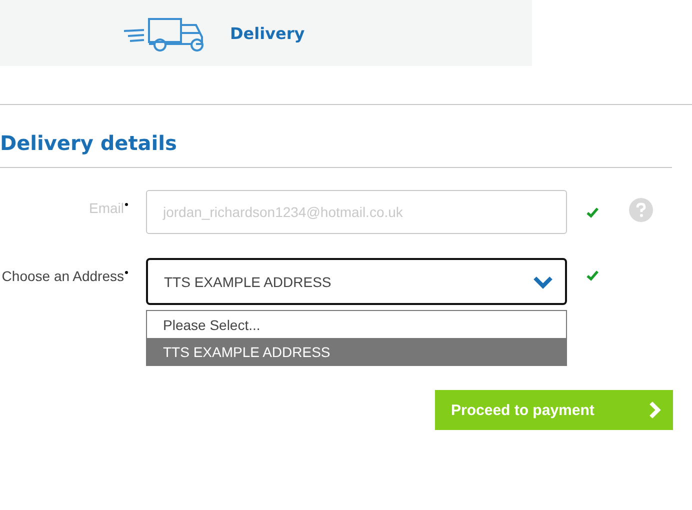 This screenshot has width=692, height=510. Describe the element at coordinates (356, 281) in the screenshot. I see `address-dropdown: TTS EXAMPLE ADDRESS` at that location.